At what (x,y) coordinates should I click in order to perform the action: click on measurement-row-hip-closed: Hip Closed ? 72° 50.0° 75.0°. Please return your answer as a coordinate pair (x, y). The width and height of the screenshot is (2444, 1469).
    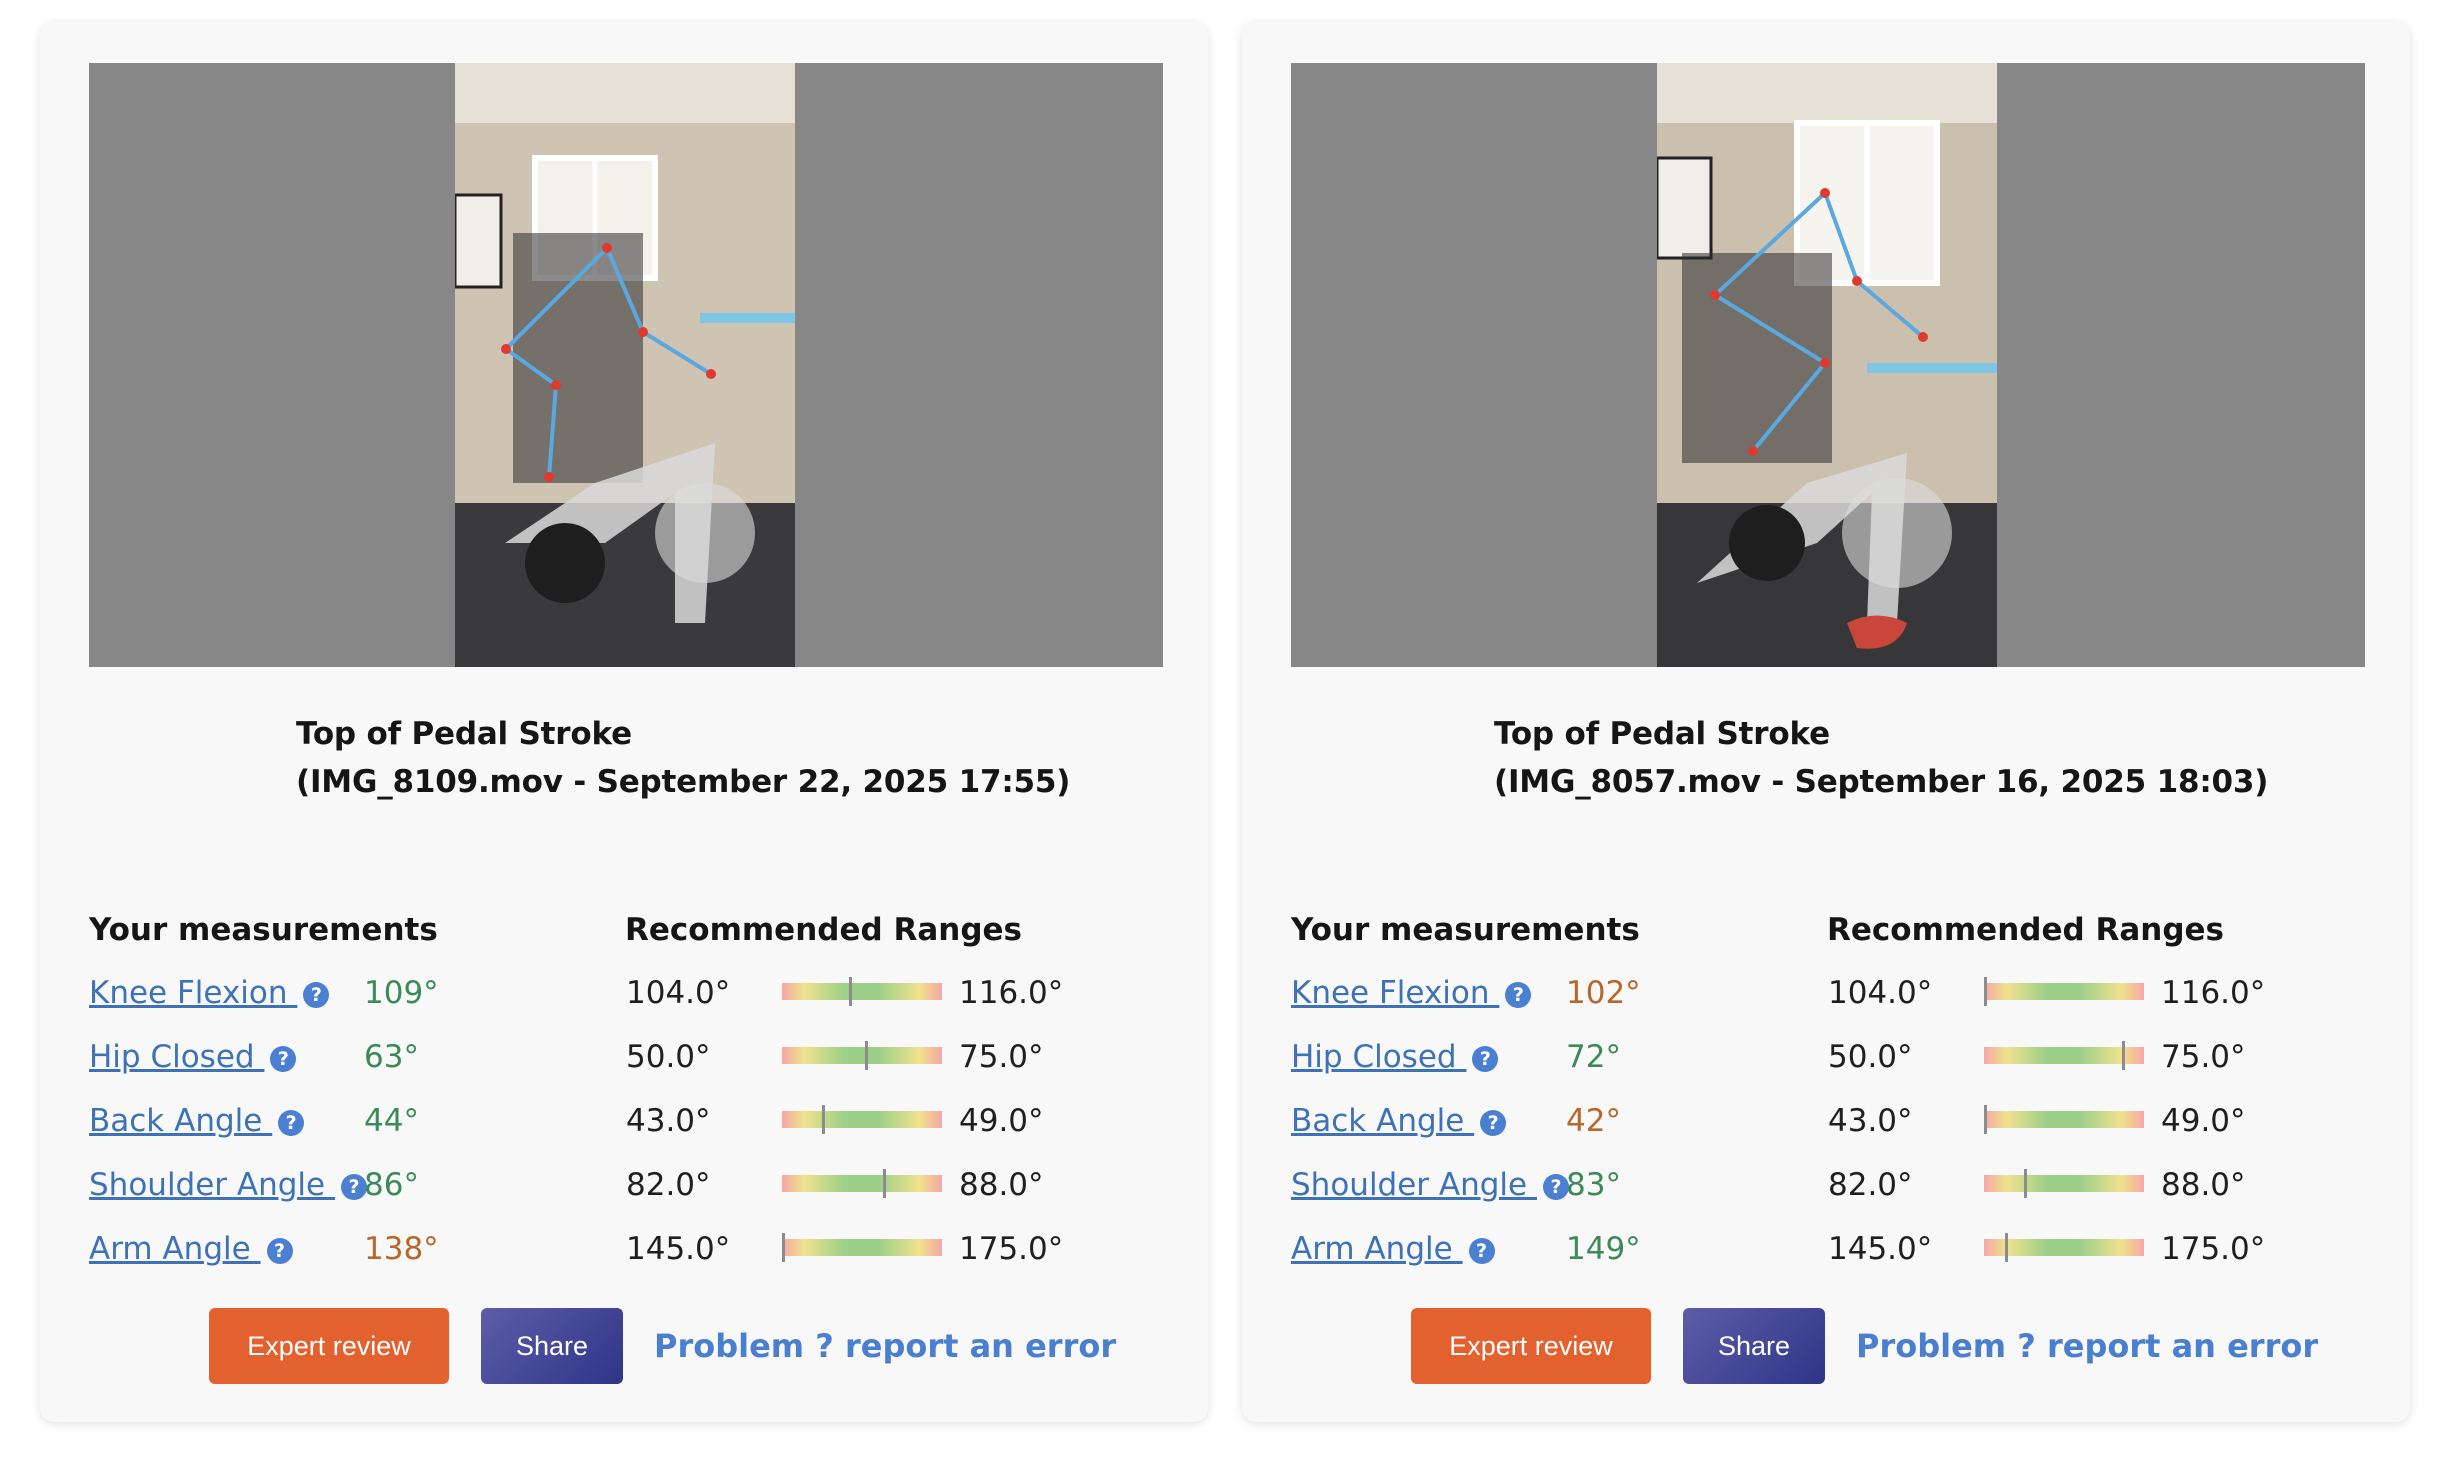
    Looking at the image, I should click on (1831, 1057).